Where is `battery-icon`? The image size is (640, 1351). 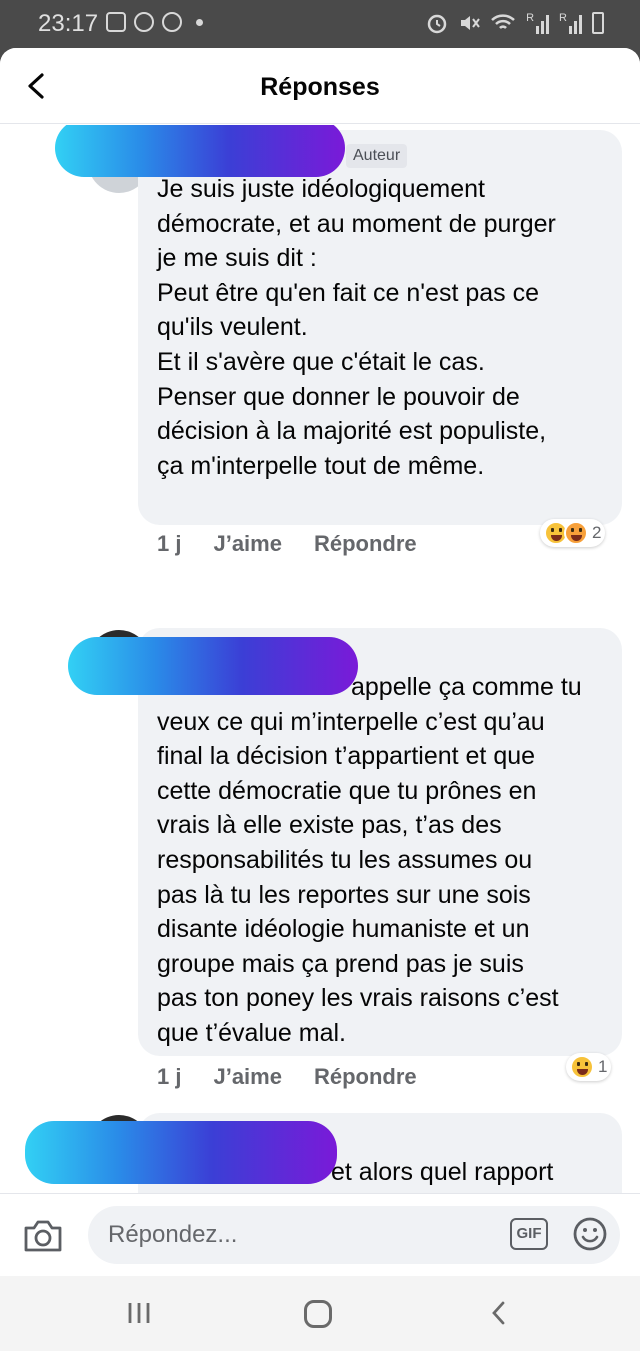
battery-icon is located at coordinates (598, 23).